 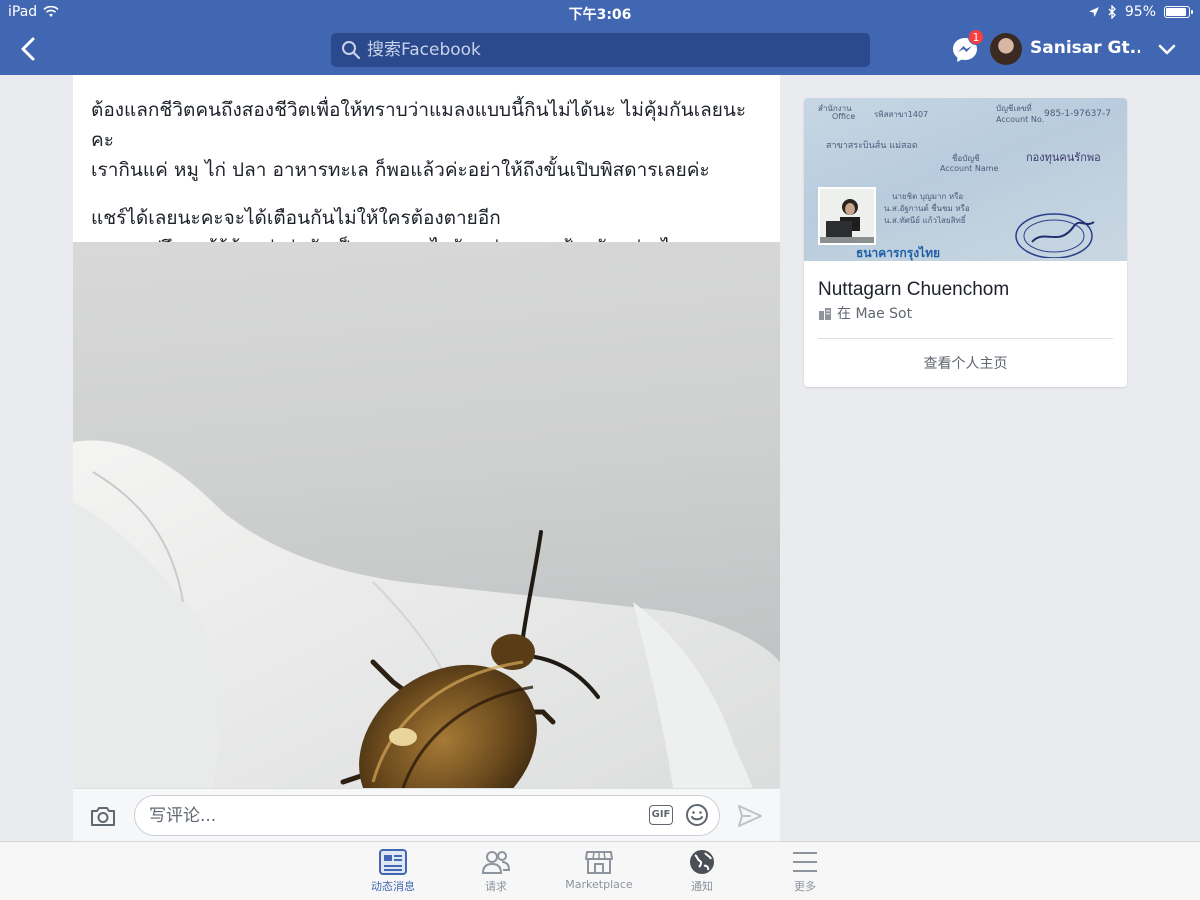 What do you see at coordinates (965, 338) in the screenshot?
I see `divider` at bounding box center [965, 338].